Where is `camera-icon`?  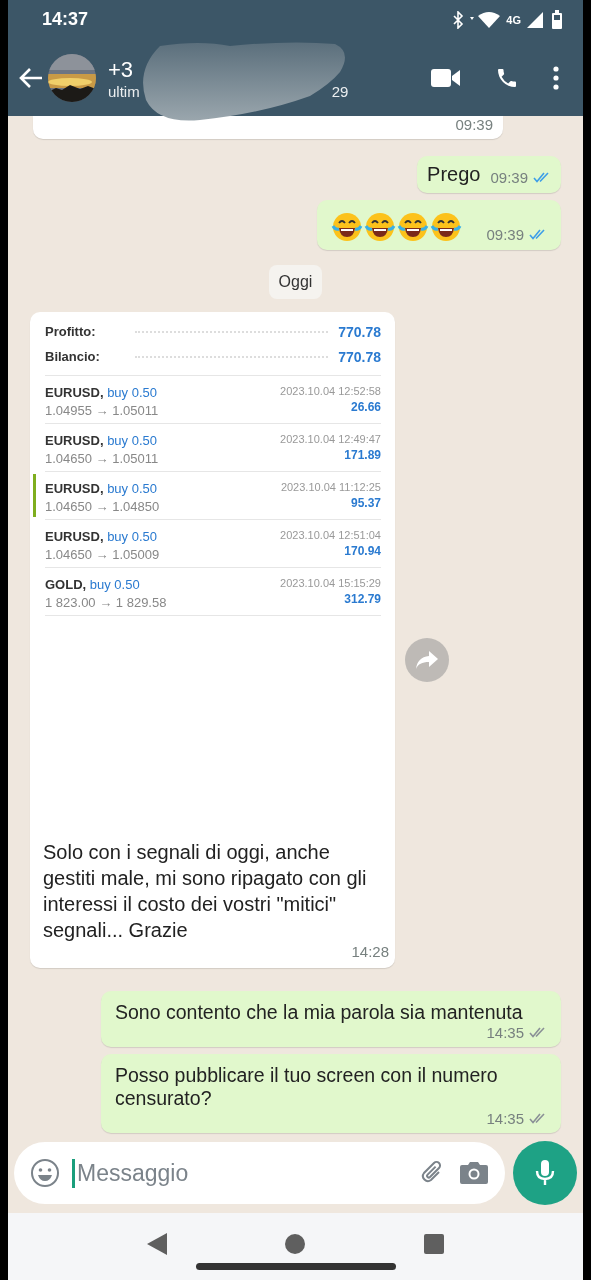 camera-icon is located at coordinates (474, 1173).